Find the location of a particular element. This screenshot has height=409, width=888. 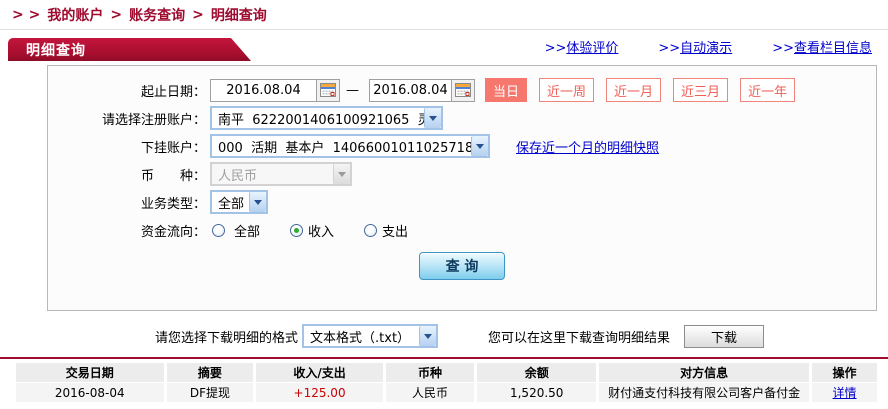

currency-select: 人民币 is located at coordinates (281, 174).